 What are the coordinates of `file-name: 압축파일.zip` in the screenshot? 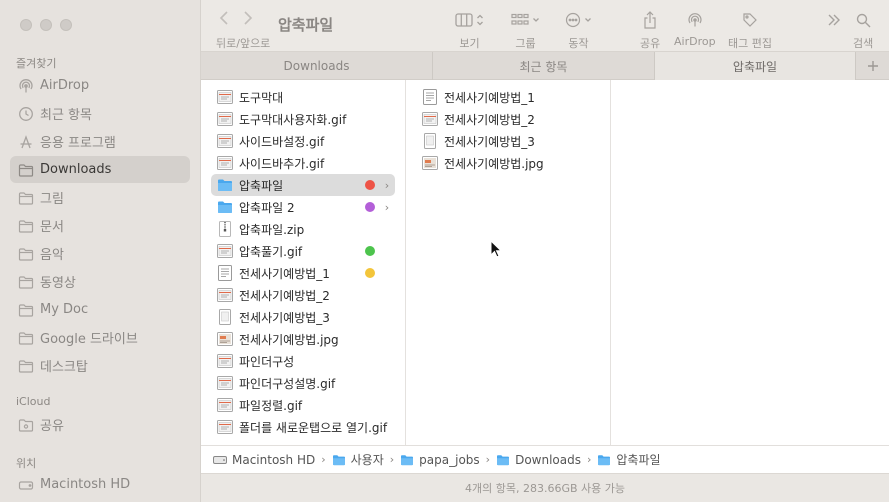 It's located at (272, 229).